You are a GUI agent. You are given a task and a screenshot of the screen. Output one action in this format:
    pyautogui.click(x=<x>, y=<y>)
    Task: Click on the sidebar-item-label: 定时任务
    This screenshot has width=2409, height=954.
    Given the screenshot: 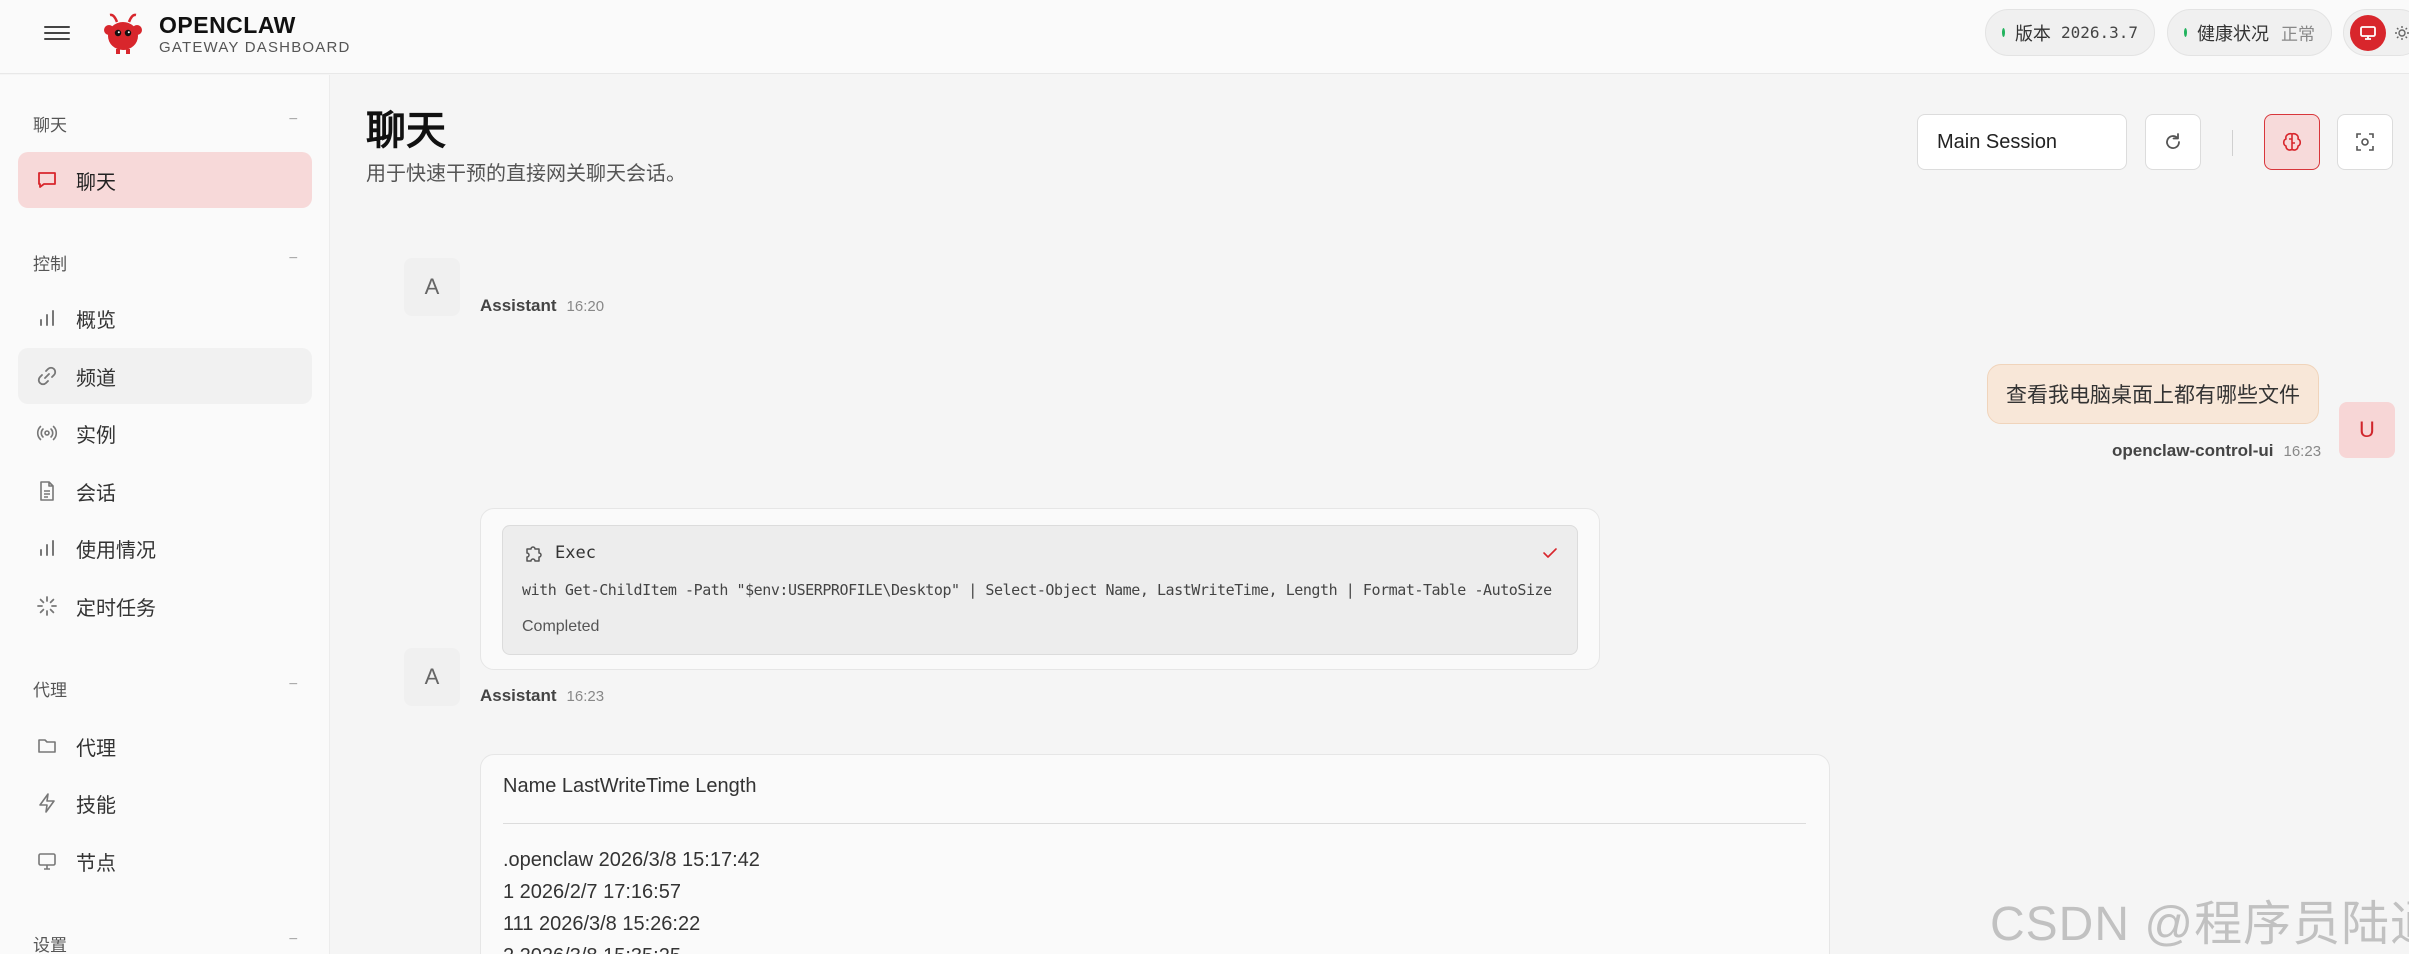 What is the action you would take?
    pyautogui.click(x=116, y=608)
    